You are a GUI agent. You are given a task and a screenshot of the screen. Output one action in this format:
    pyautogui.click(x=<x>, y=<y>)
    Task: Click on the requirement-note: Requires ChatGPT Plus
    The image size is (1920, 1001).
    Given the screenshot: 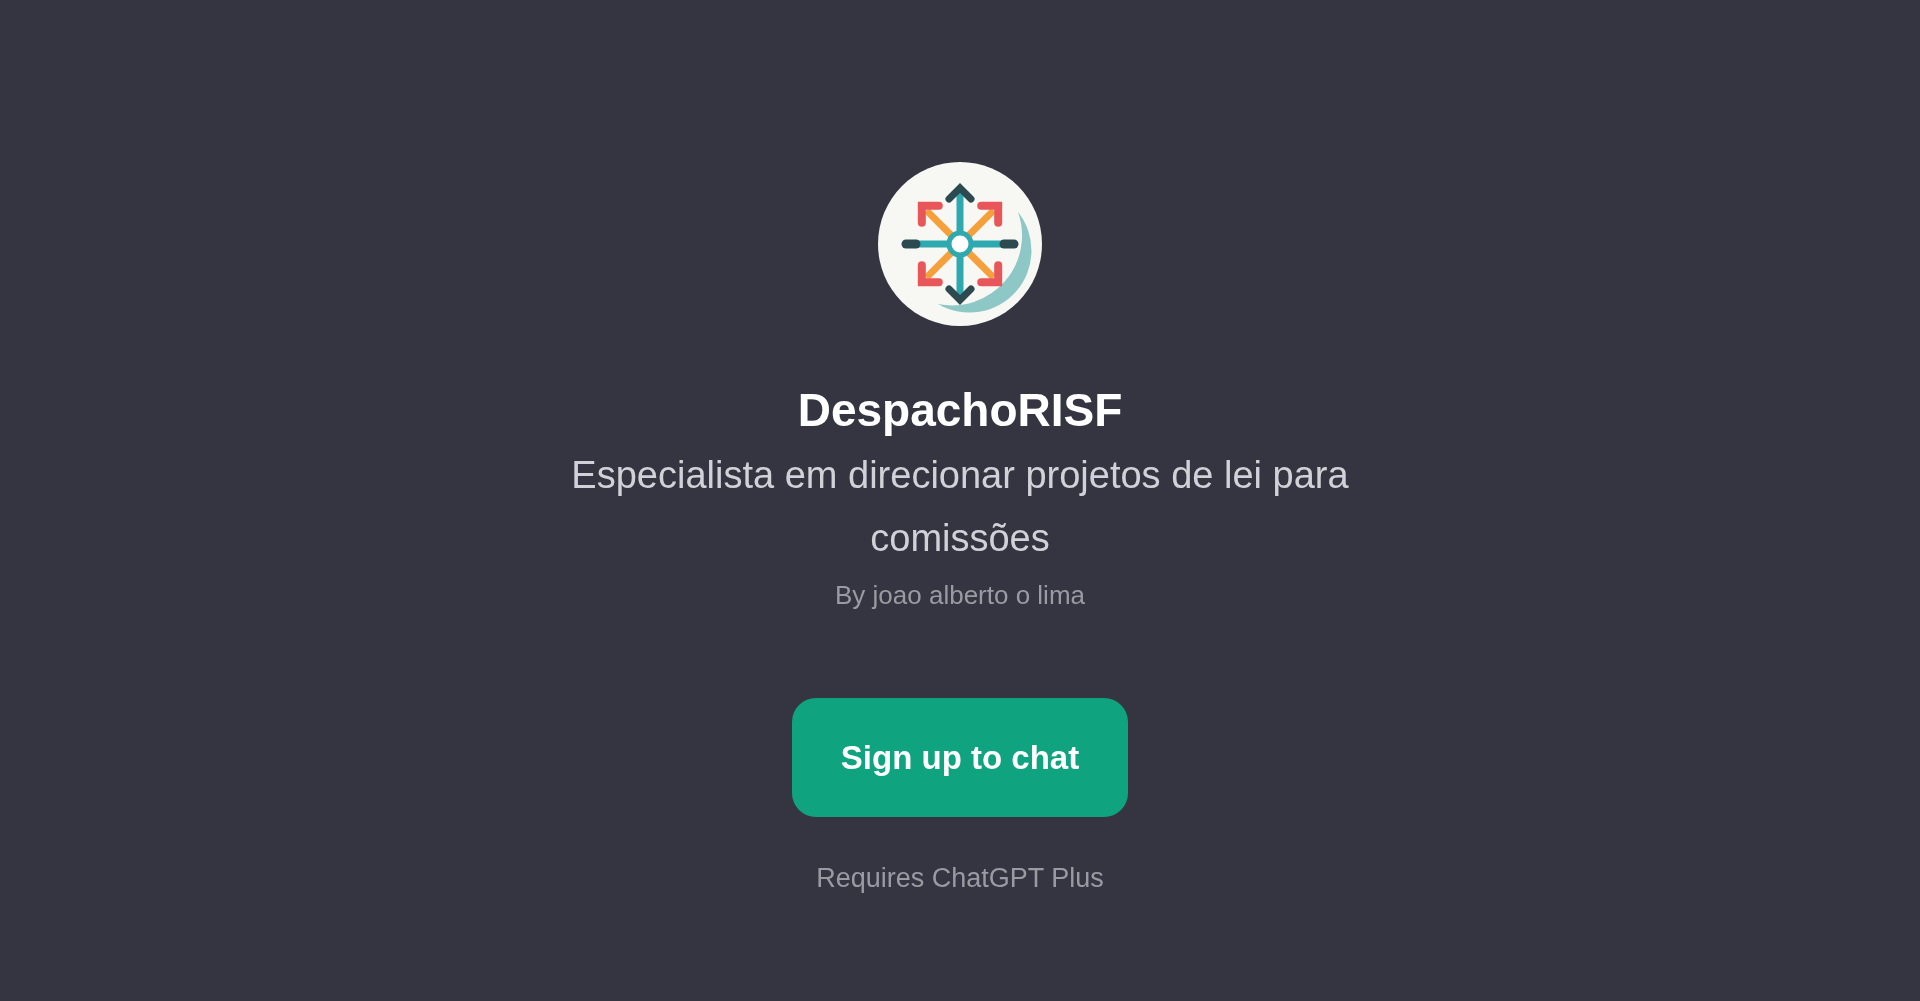 What is the action you would take?
    pyautogui.click(x=960, y=878)
    